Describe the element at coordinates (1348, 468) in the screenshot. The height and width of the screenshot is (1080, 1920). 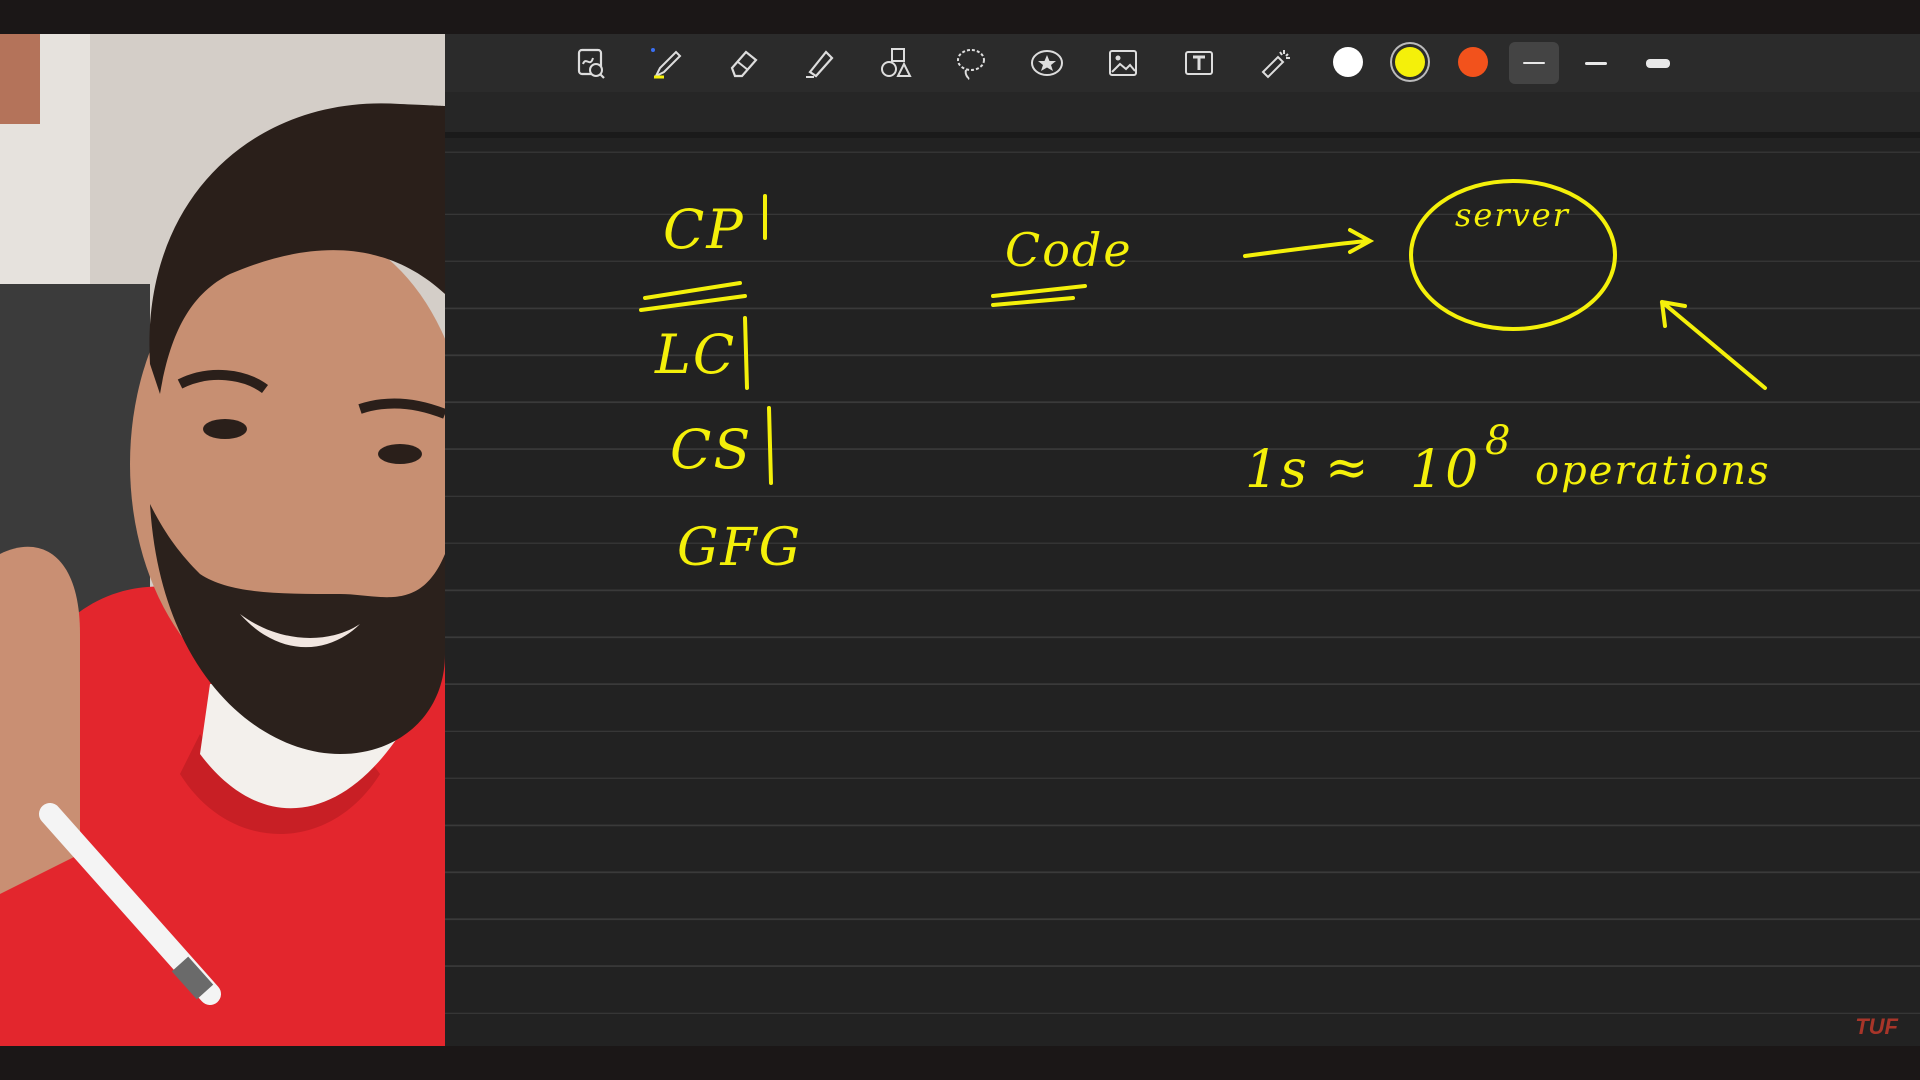
I see `handwriting-approx: ≈` at that location.